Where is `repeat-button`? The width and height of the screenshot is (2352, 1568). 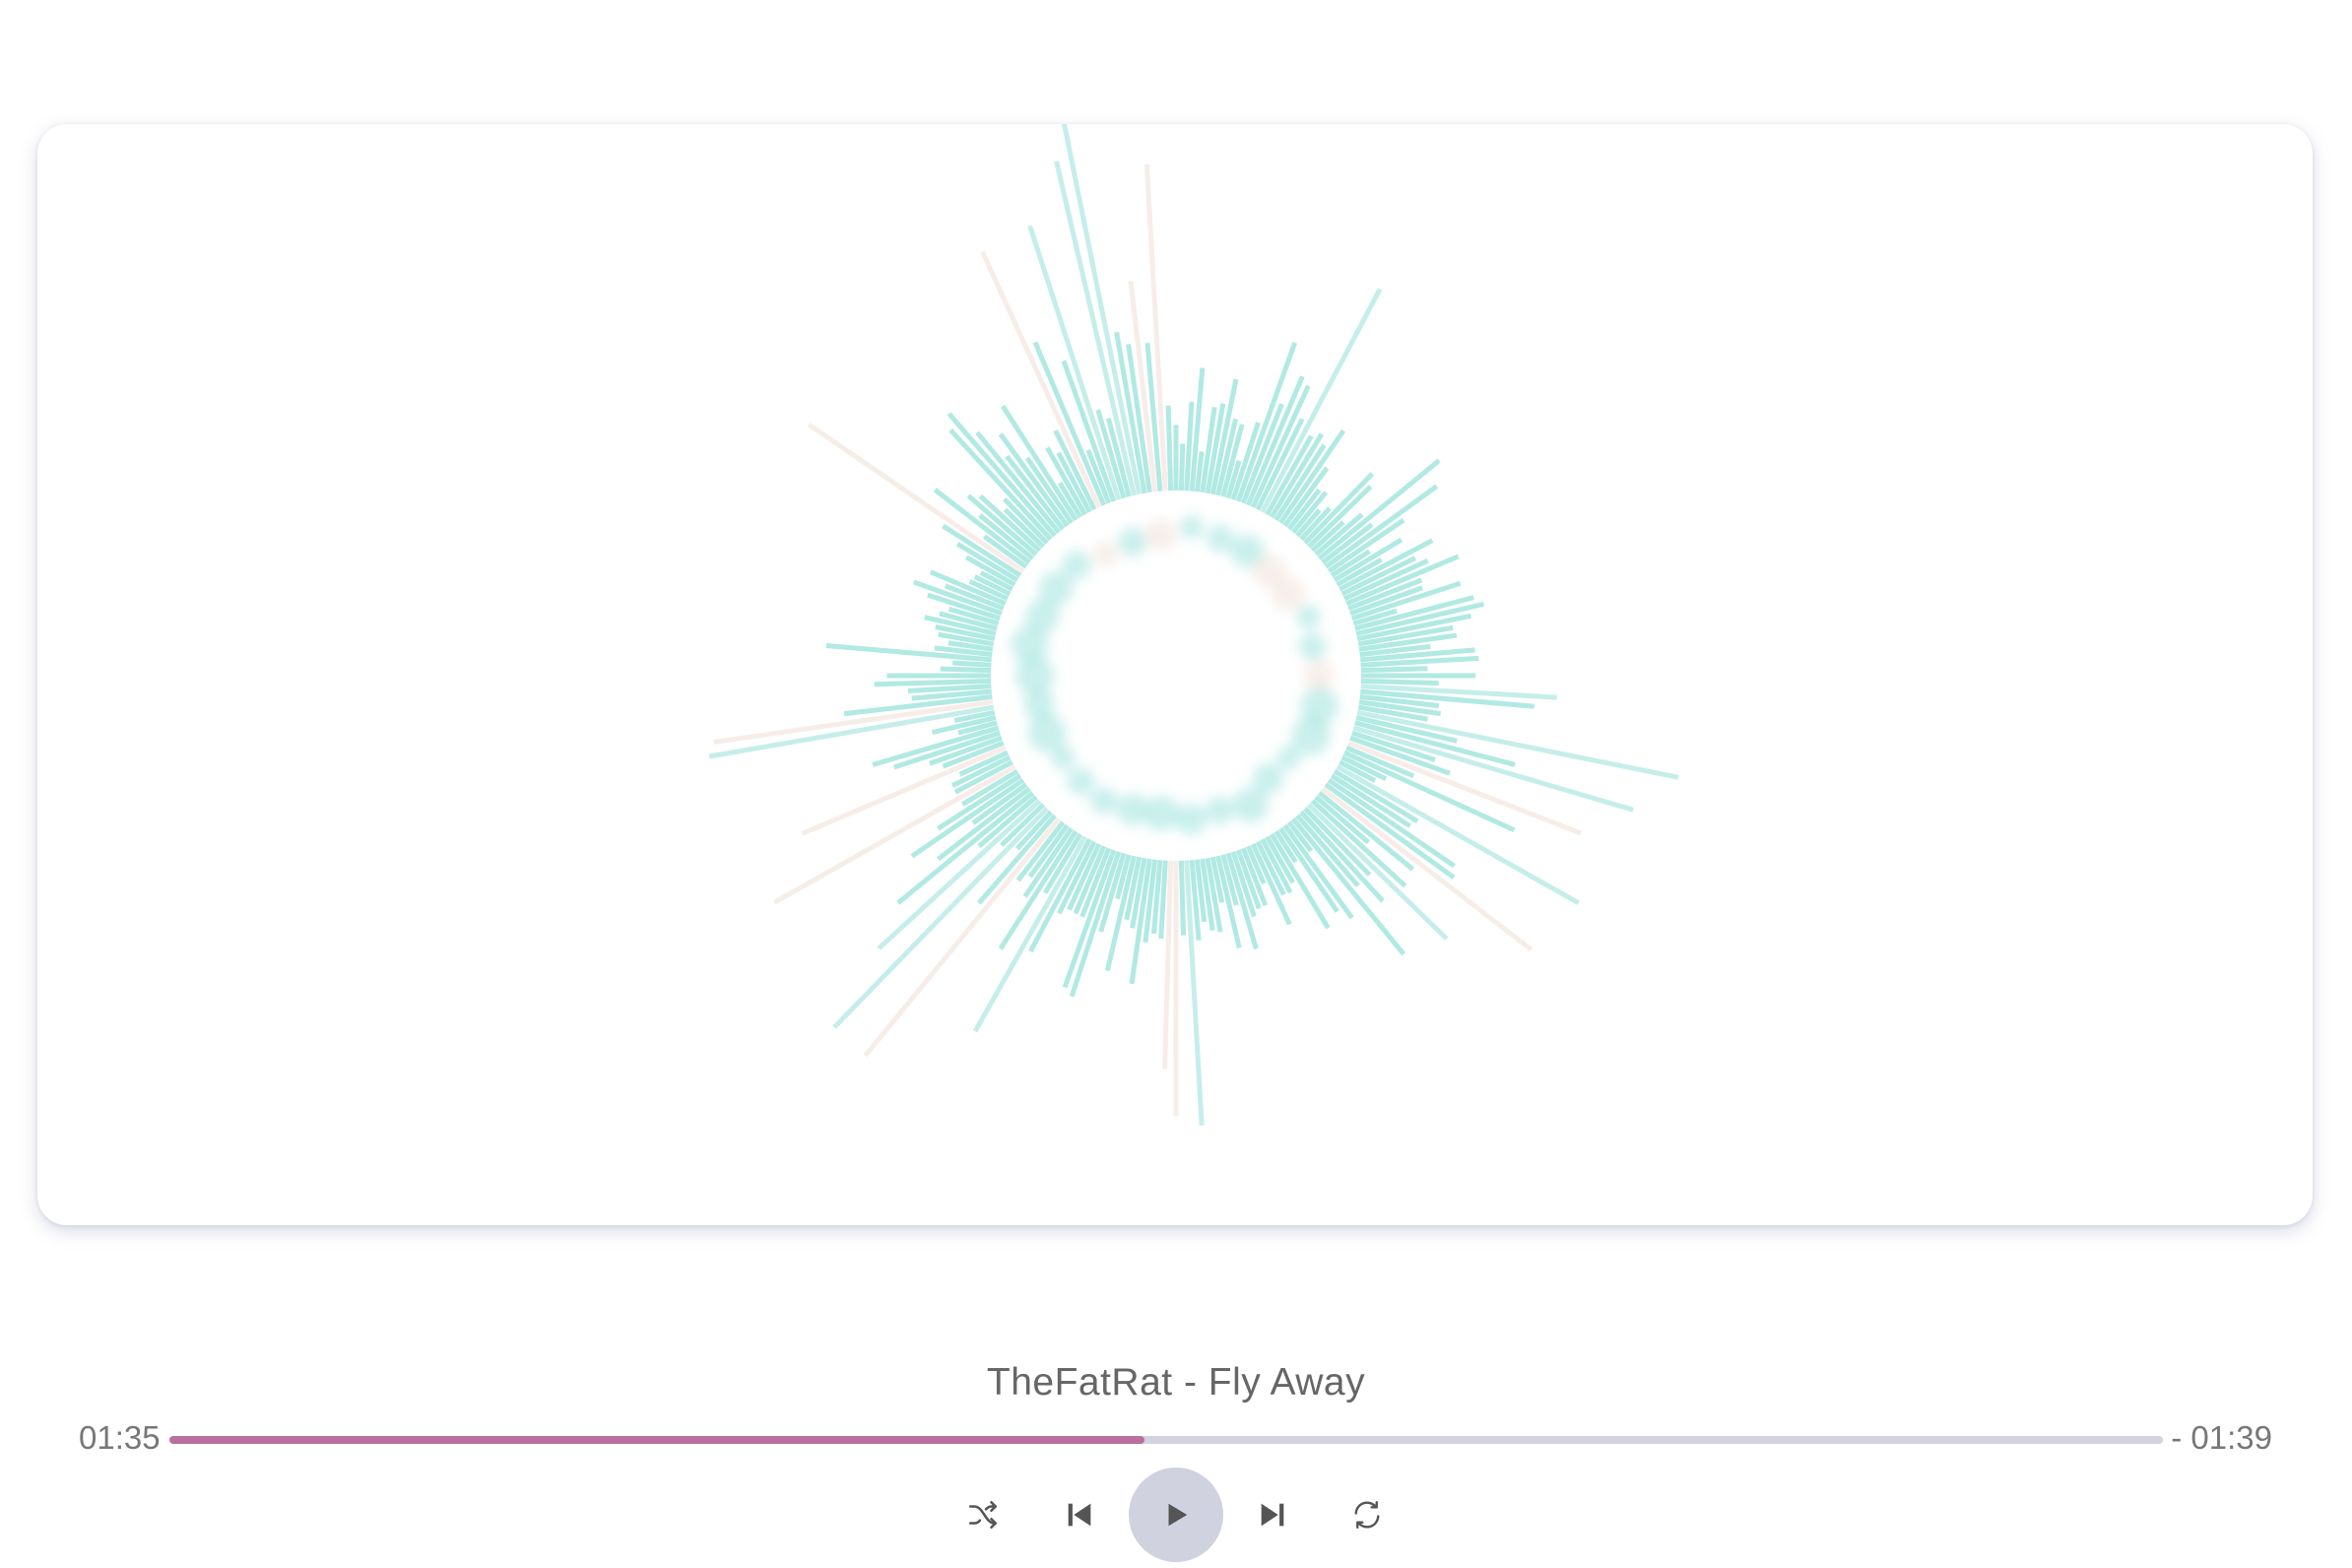
repeat-button is located at coordinates (1368, 1515).